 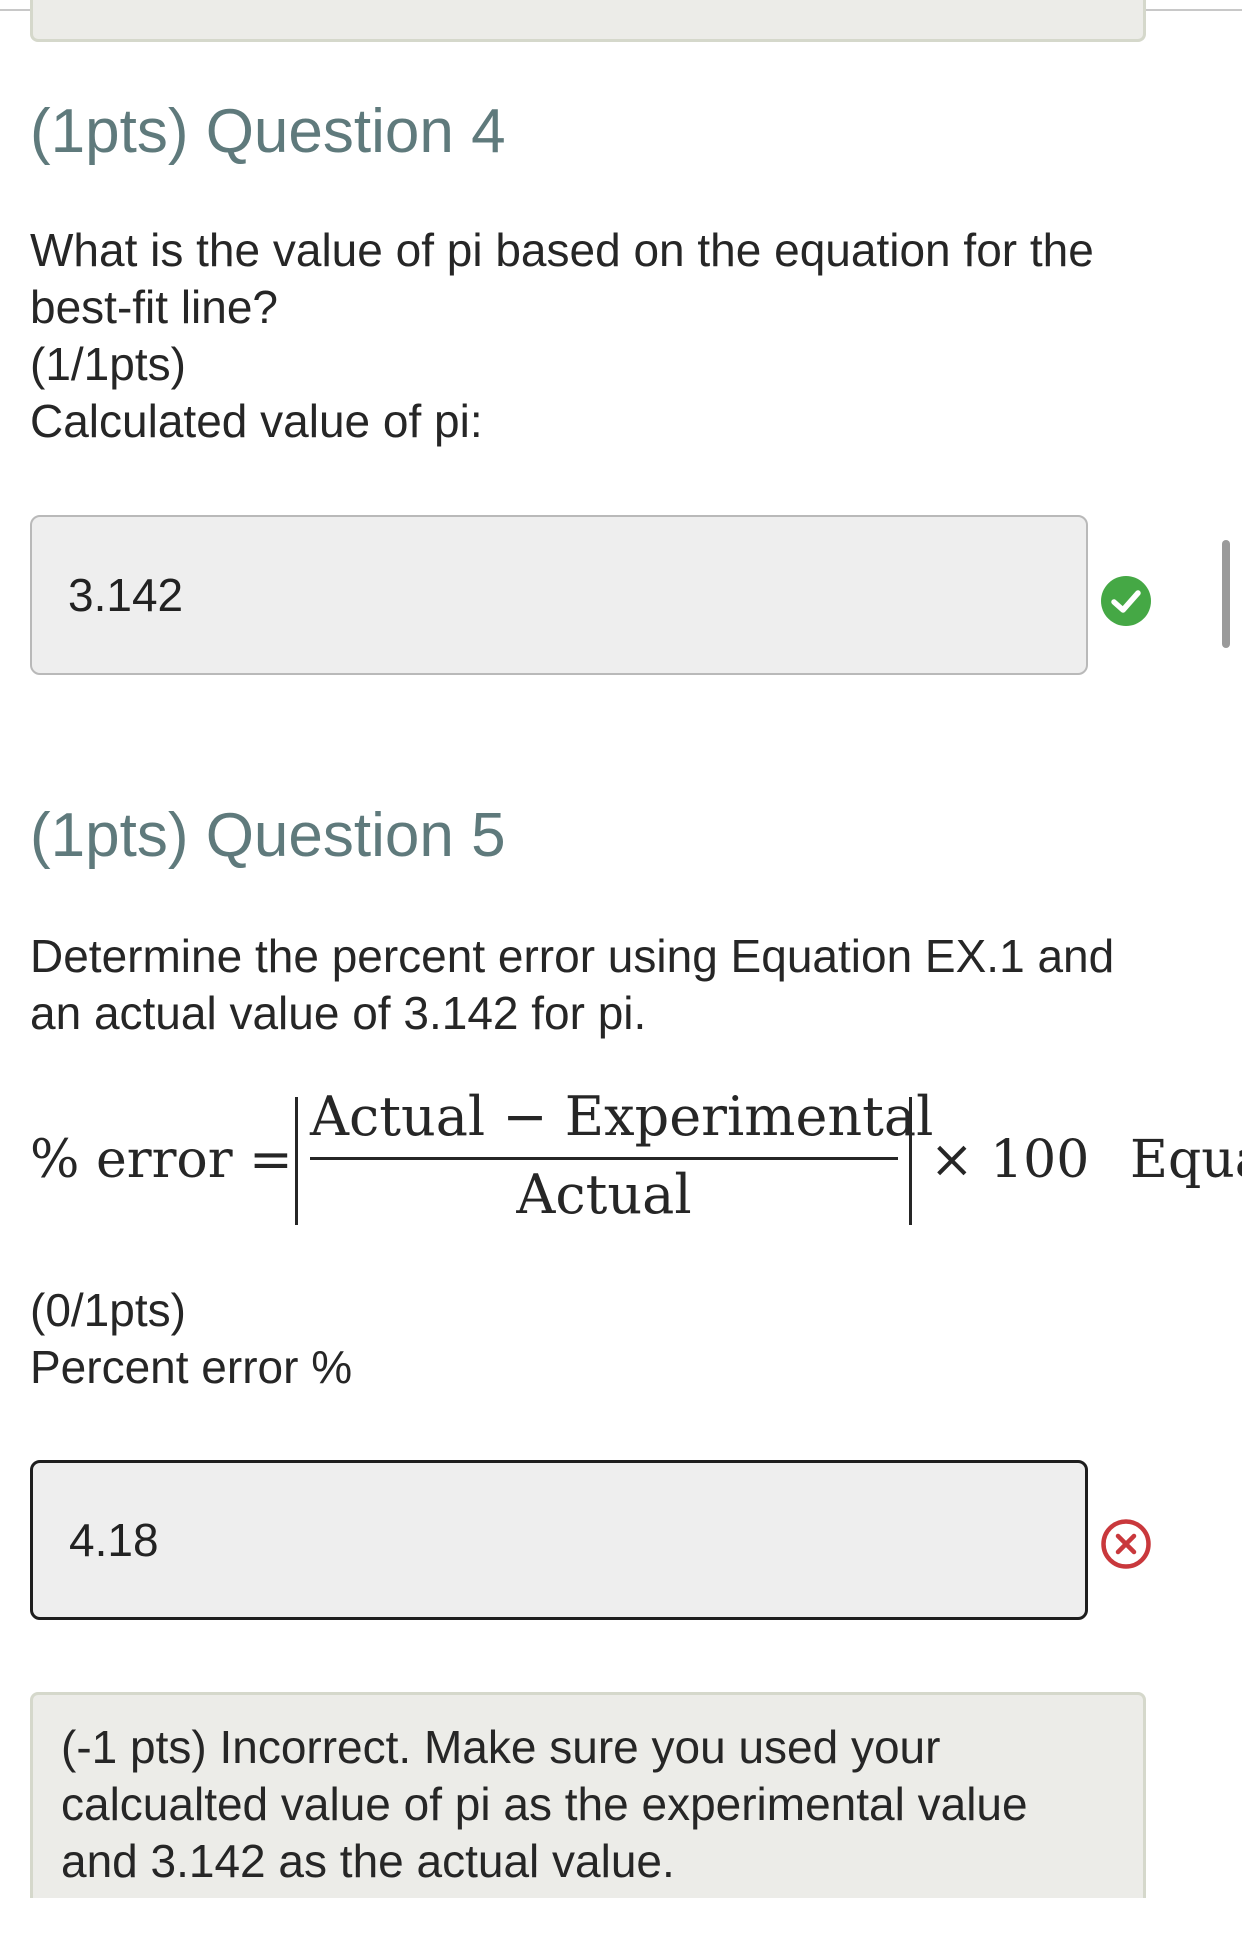 What do you see at coordinates (518, 595) in the screenshot?
I see `question-4-answer-input` at bounding box center [518, 595].